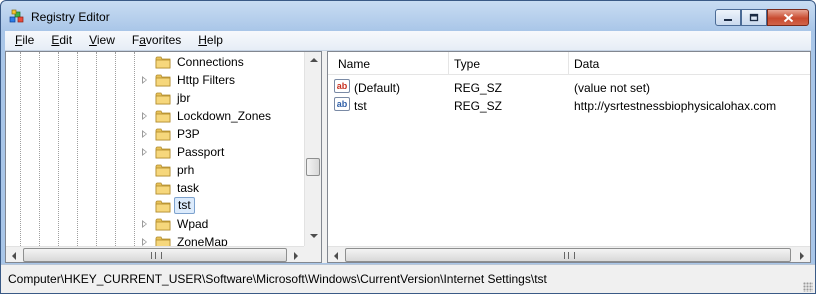  I want to click on resize-grip-icon, so click(808, 287).